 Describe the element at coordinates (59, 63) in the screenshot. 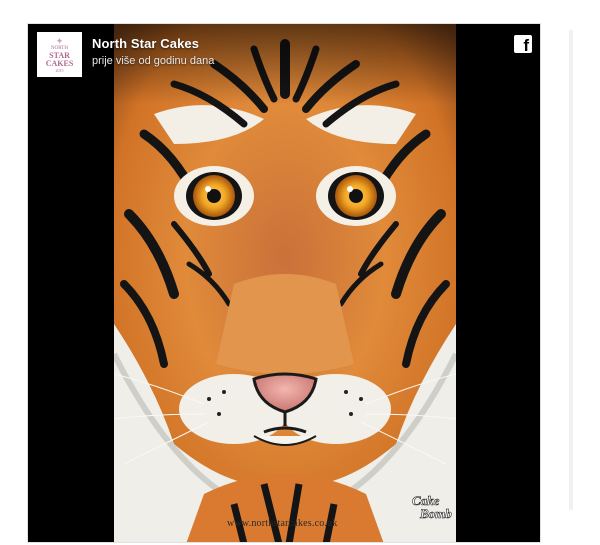

I see `logo-line-3: CAKES` at that location.